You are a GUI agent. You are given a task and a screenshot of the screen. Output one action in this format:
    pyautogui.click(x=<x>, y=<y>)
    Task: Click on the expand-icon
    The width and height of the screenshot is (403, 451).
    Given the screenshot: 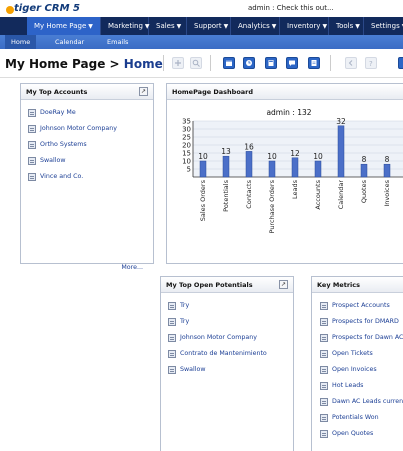 What is the action you would take?
    pyautogui.click(x=400, y=63)
    